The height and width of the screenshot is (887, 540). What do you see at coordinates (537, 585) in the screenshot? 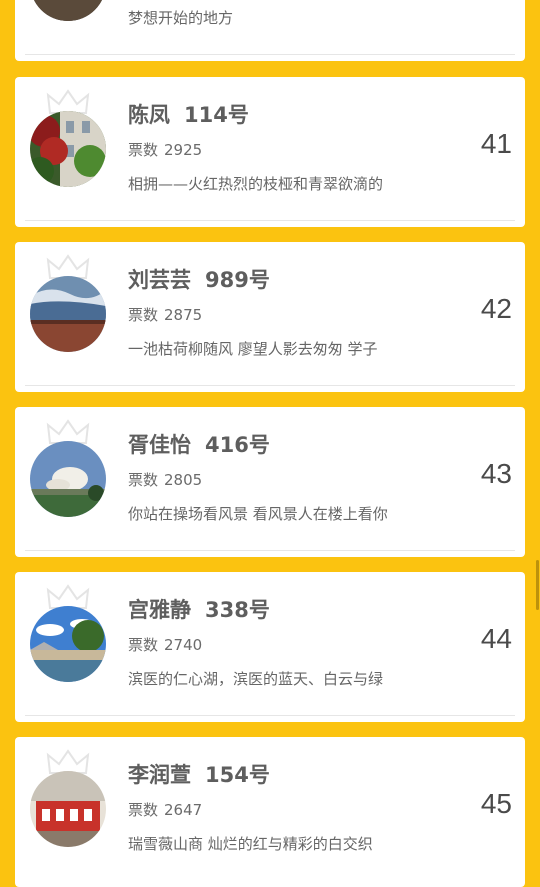
I see `scrollbar` at bounding box center [537, 585].